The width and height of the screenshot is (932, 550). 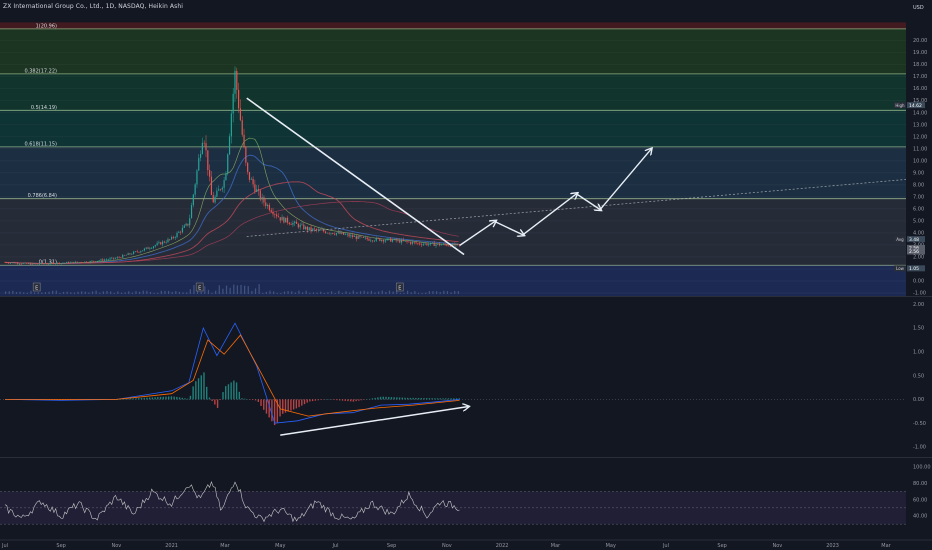 I want to click on price-axis-tick: 7.00, so click(x=918, y=197).